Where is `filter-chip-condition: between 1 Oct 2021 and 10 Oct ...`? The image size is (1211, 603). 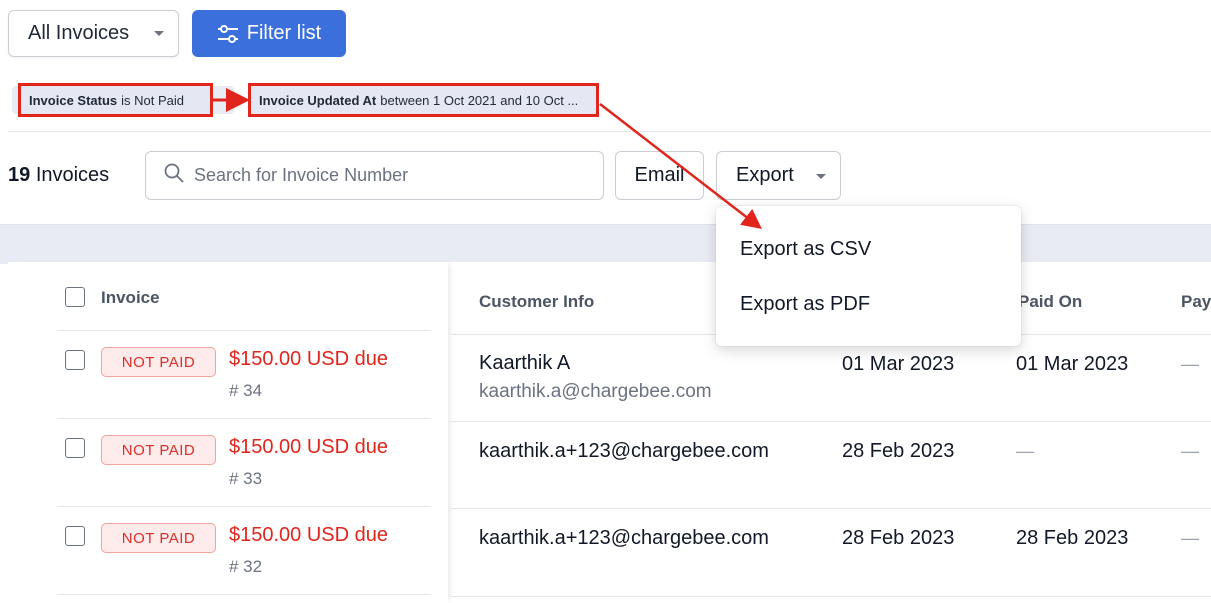
filter-chip-condition: between 1 Oct 2021 and 10 Oct ... is located at coordinates (479, 100).